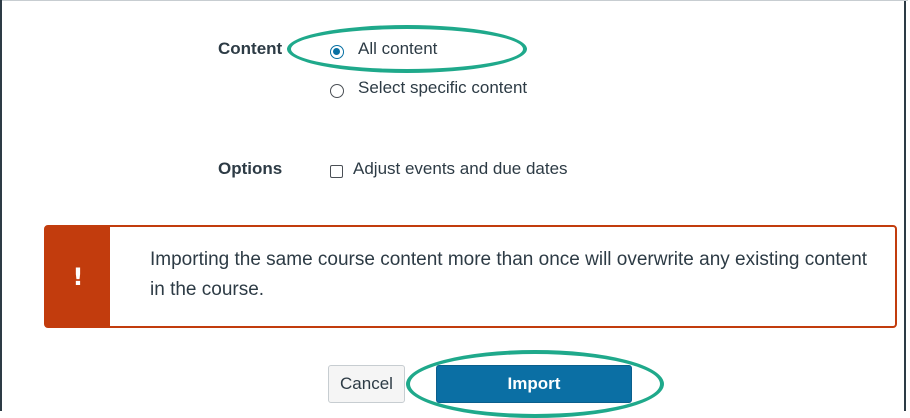 This screenshot has height=418, width=910. I want to click on import-button: Import, so click(534, 384).